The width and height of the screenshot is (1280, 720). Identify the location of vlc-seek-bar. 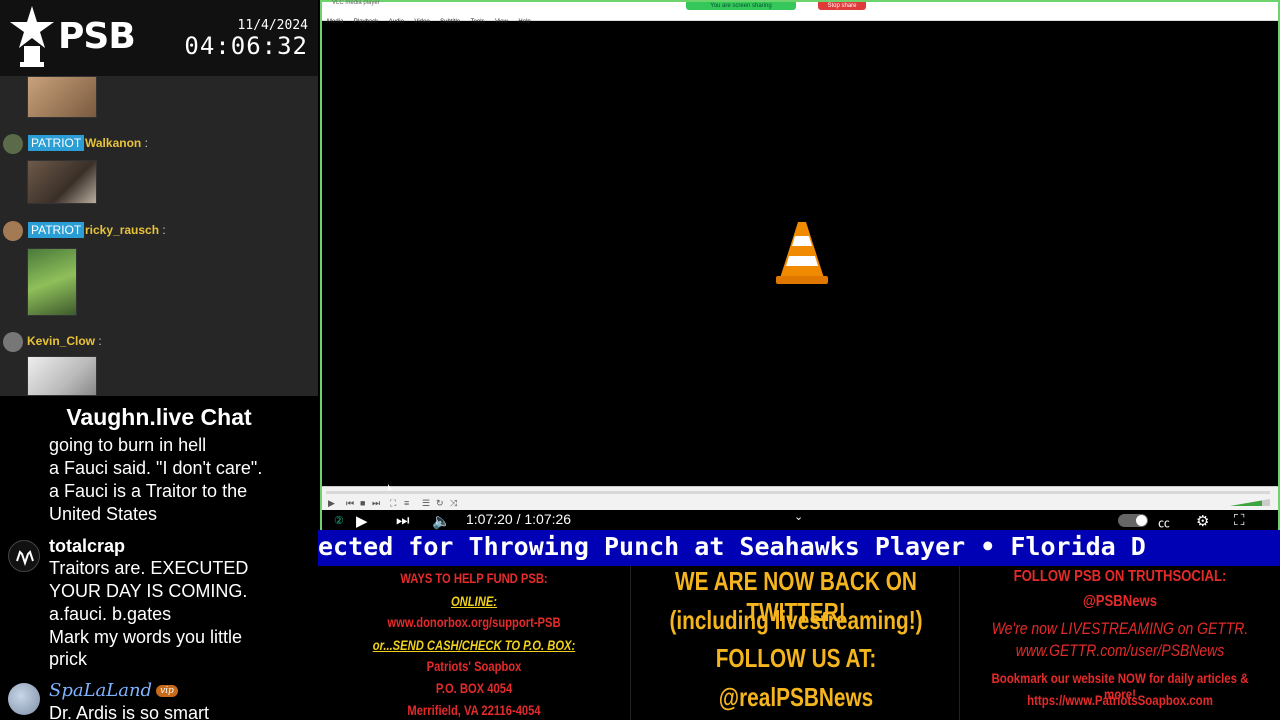
(800, 491).